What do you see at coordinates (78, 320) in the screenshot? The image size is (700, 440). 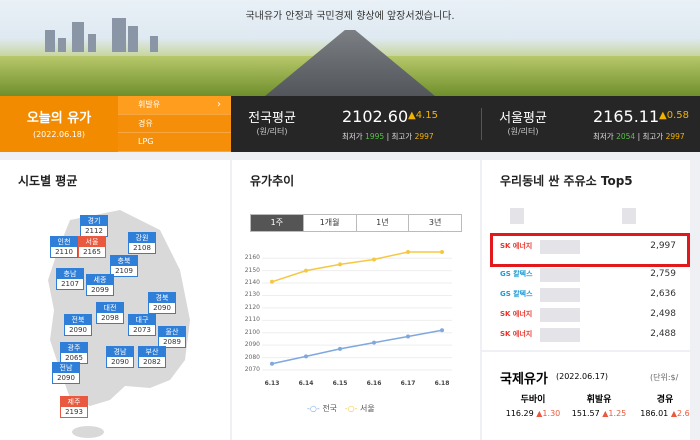 I see `region-name: 전북` at bounding box center [78, 320].